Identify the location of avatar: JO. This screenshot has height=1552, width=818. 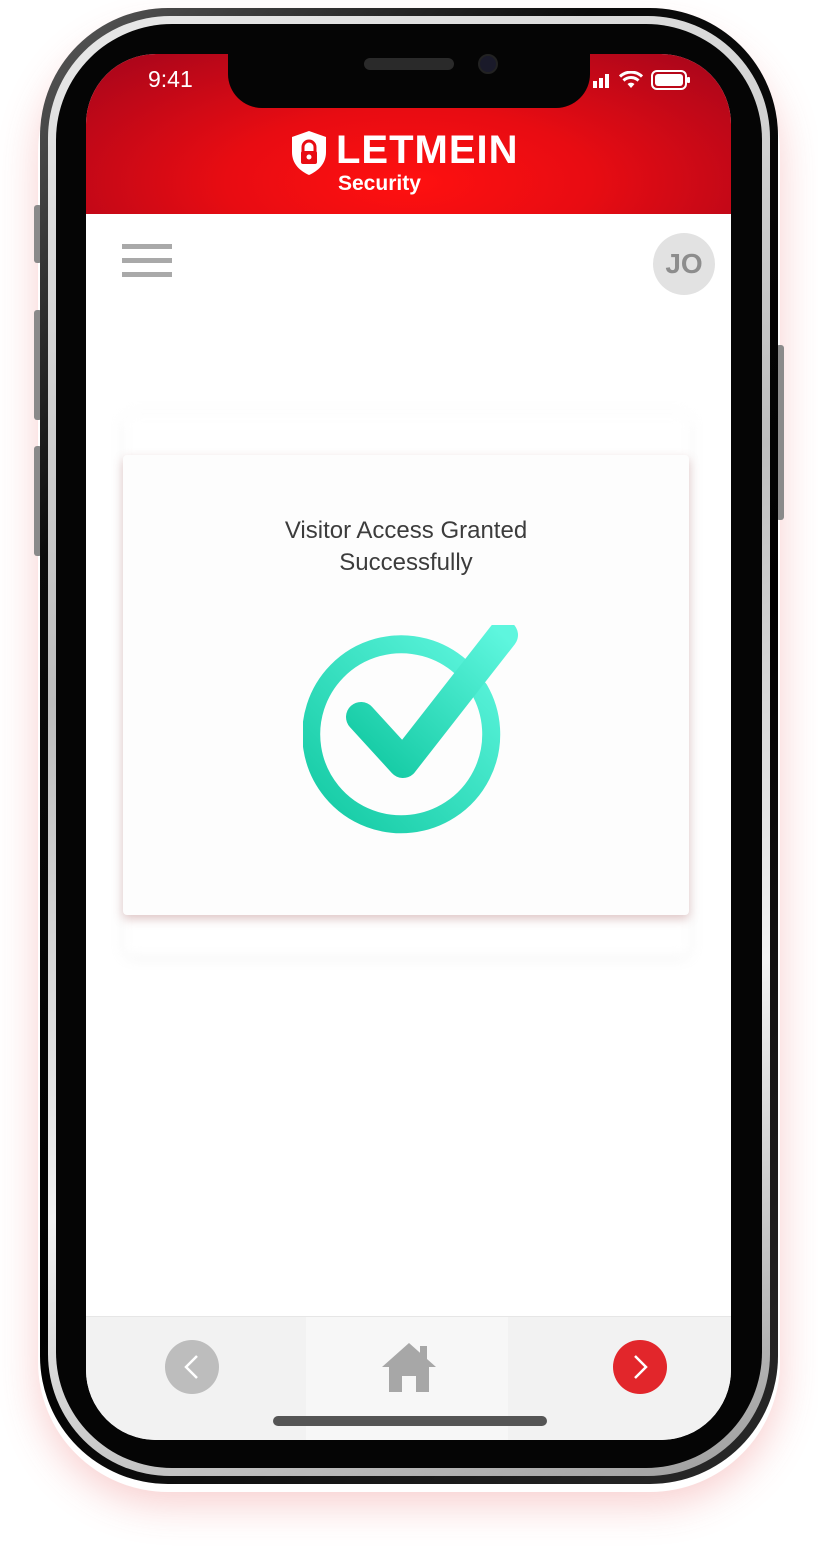
(684, 264).